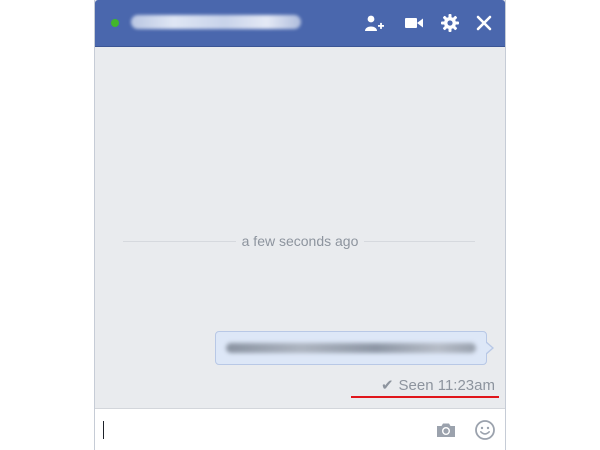  I want to click on text-cursor, so click(103, 430).